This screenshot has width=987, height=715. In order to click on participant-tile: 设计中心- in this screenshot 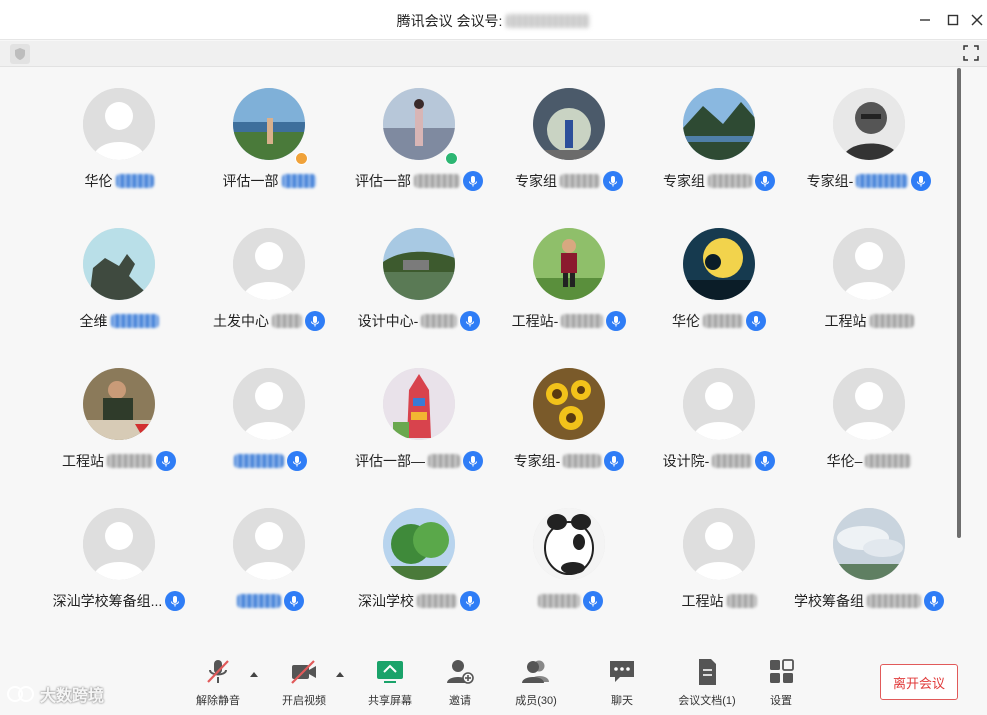, I will do `click(419, 288)`.